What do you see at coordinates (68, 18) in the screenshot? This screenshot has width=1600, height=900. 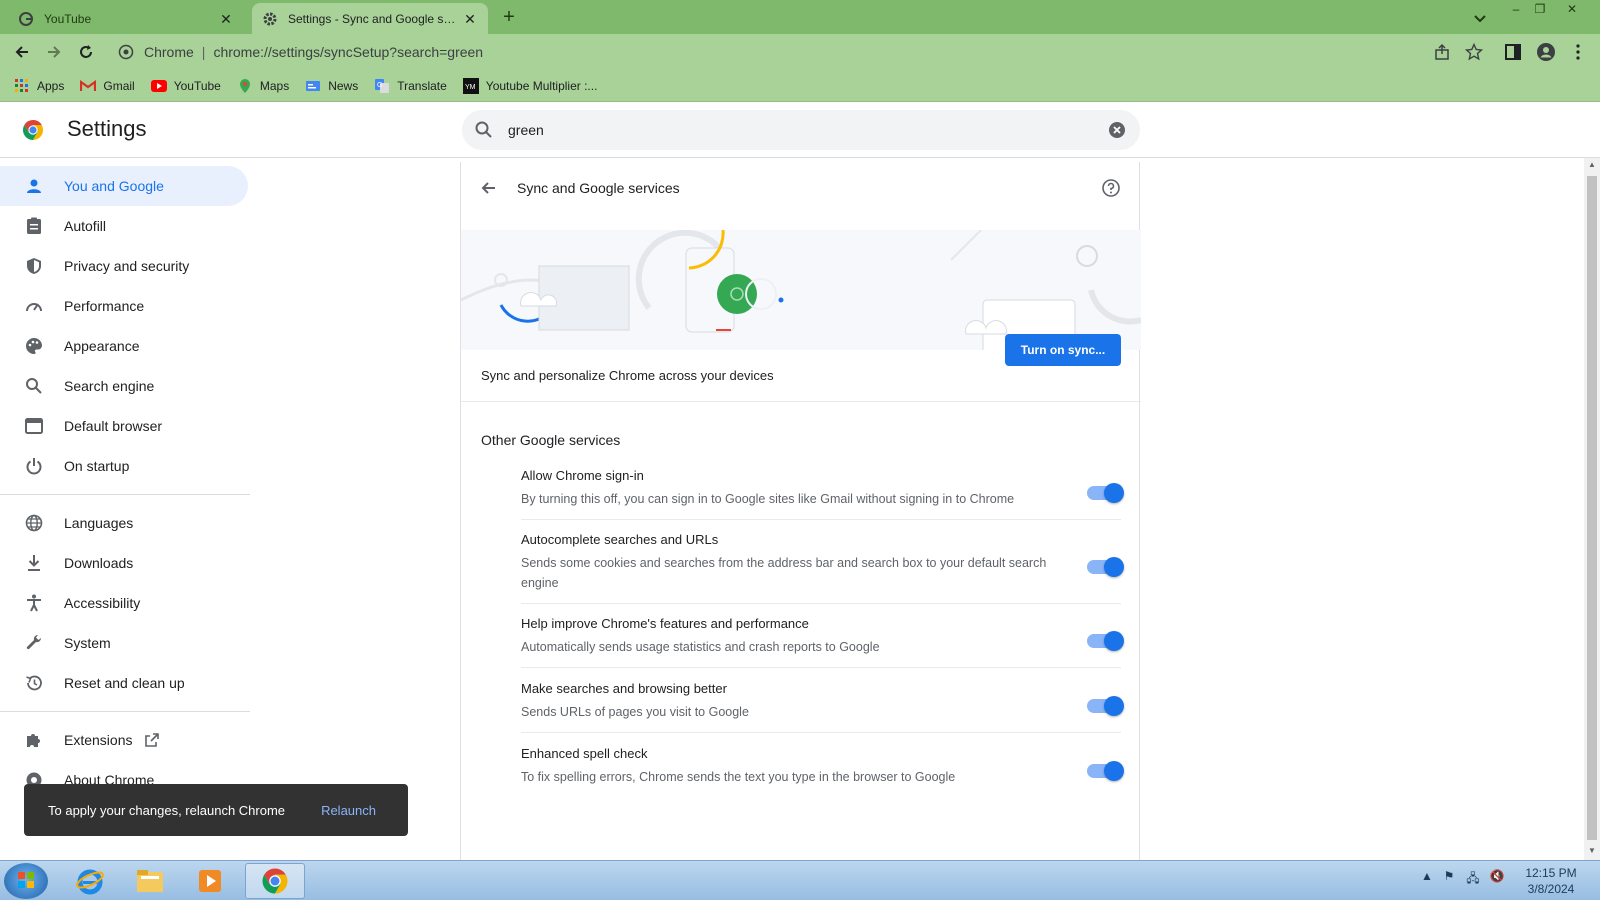 I see `tab-title: YouTube` at bounding box center [68, 18].